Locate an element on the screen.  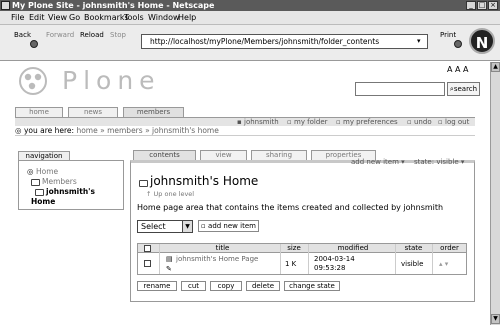
nav-item-johnsmiths-home-cont: Home is located at coordinates (43, 201).